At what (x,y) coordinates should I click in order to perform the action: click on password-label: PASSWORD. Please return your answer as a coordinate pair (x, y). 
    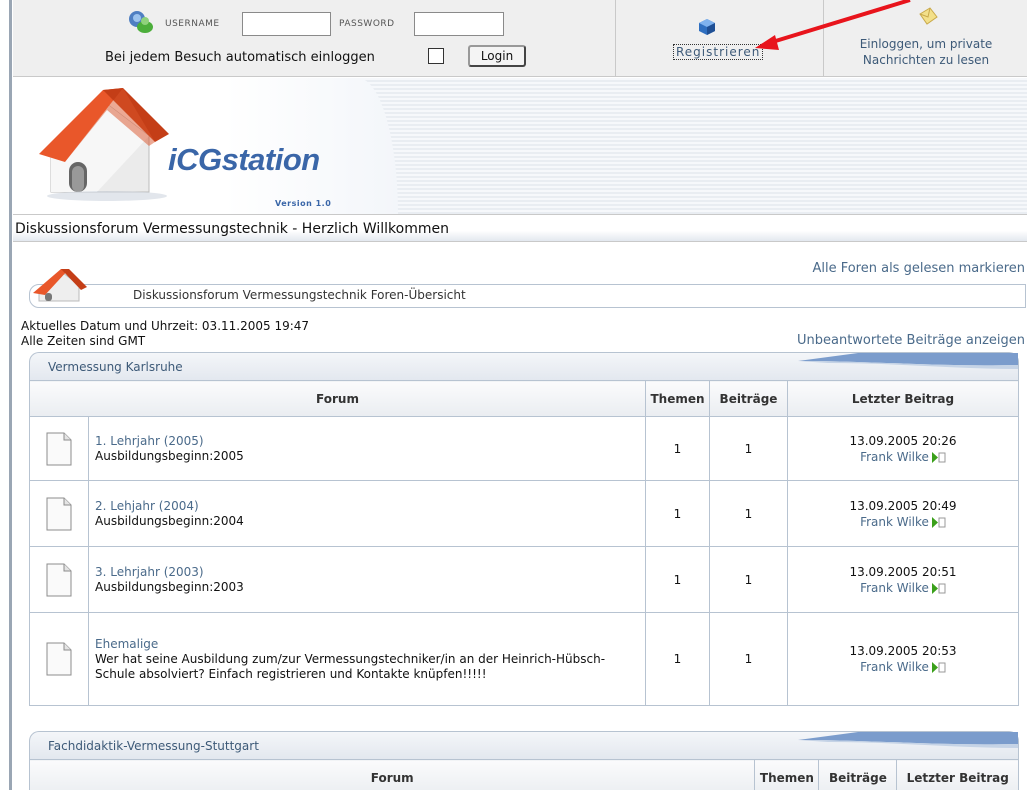
    Looking at the image, I should click on (367, 24).